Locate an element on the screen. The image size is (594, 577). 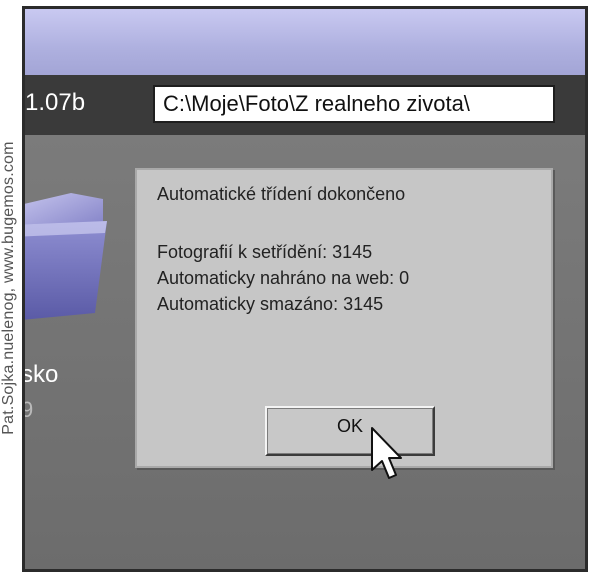
dialog-line-uploaded: Automaticky nahráno na web: 0 is located at coordinates (283, 278).